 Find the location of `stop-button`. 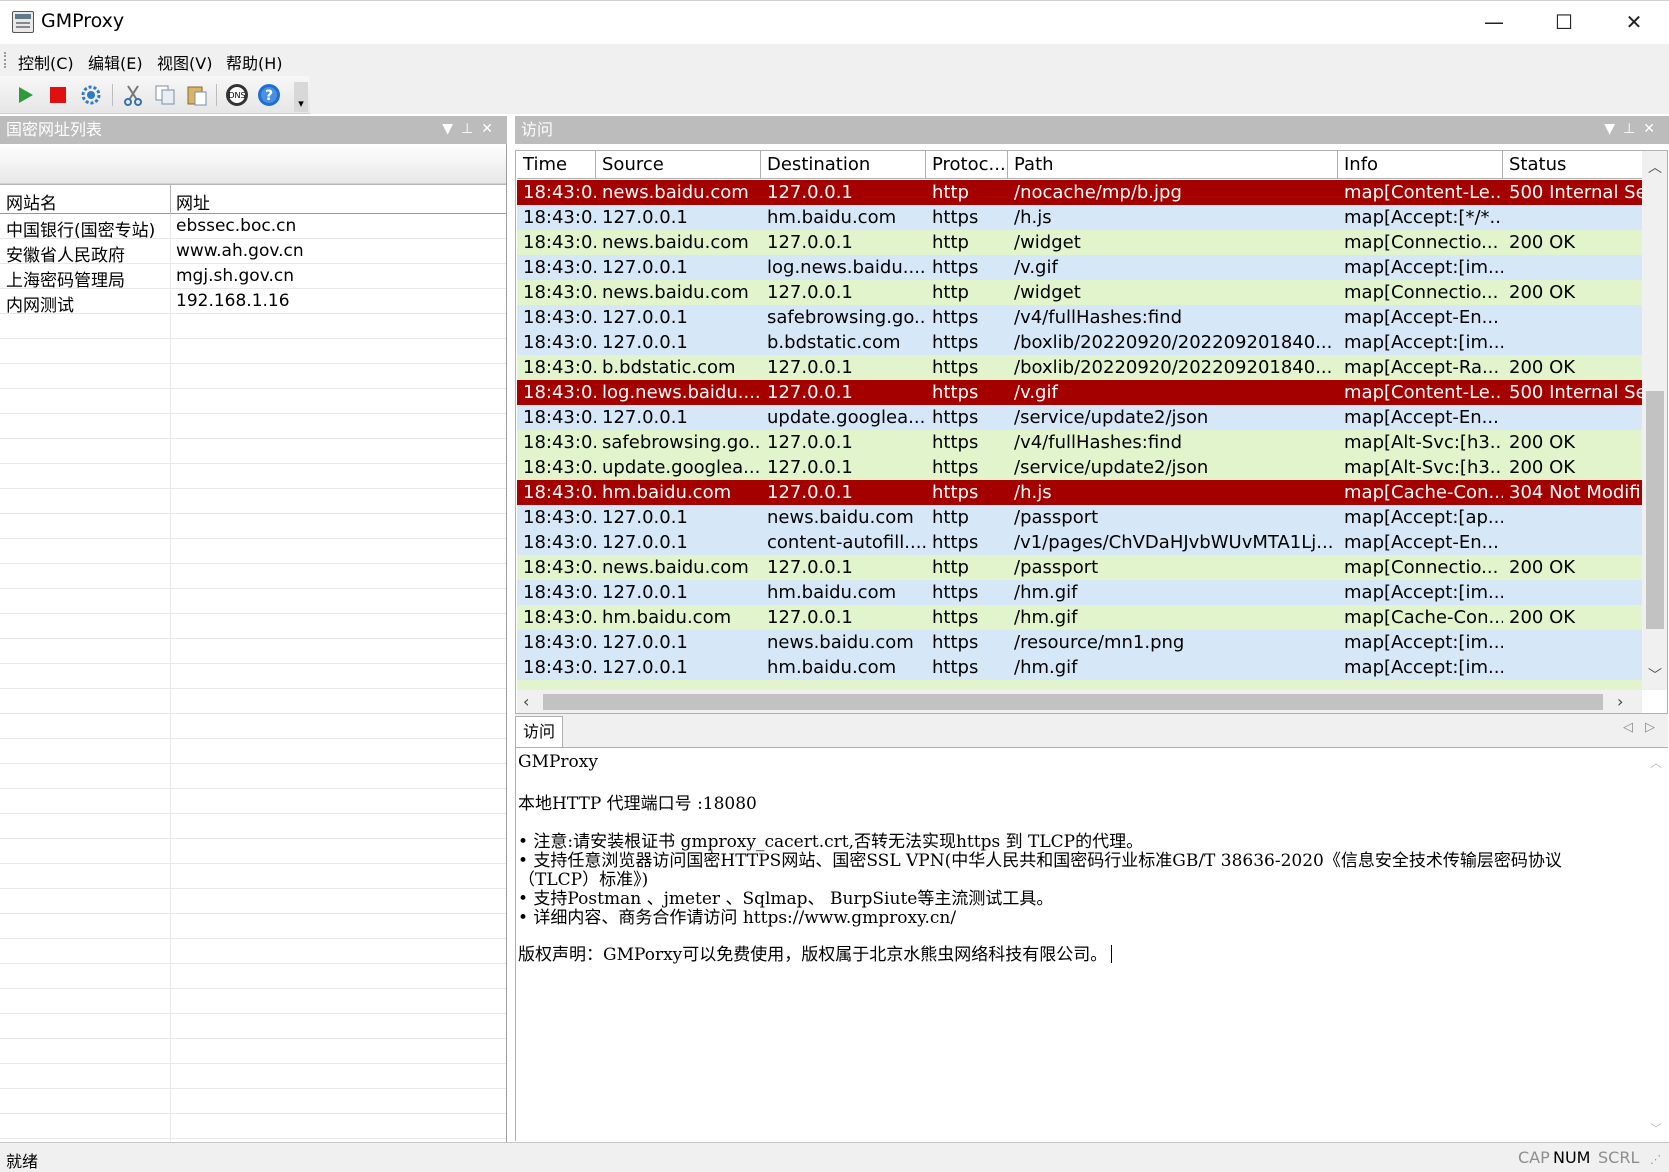

stop-button is located at coordinates (58, 95).